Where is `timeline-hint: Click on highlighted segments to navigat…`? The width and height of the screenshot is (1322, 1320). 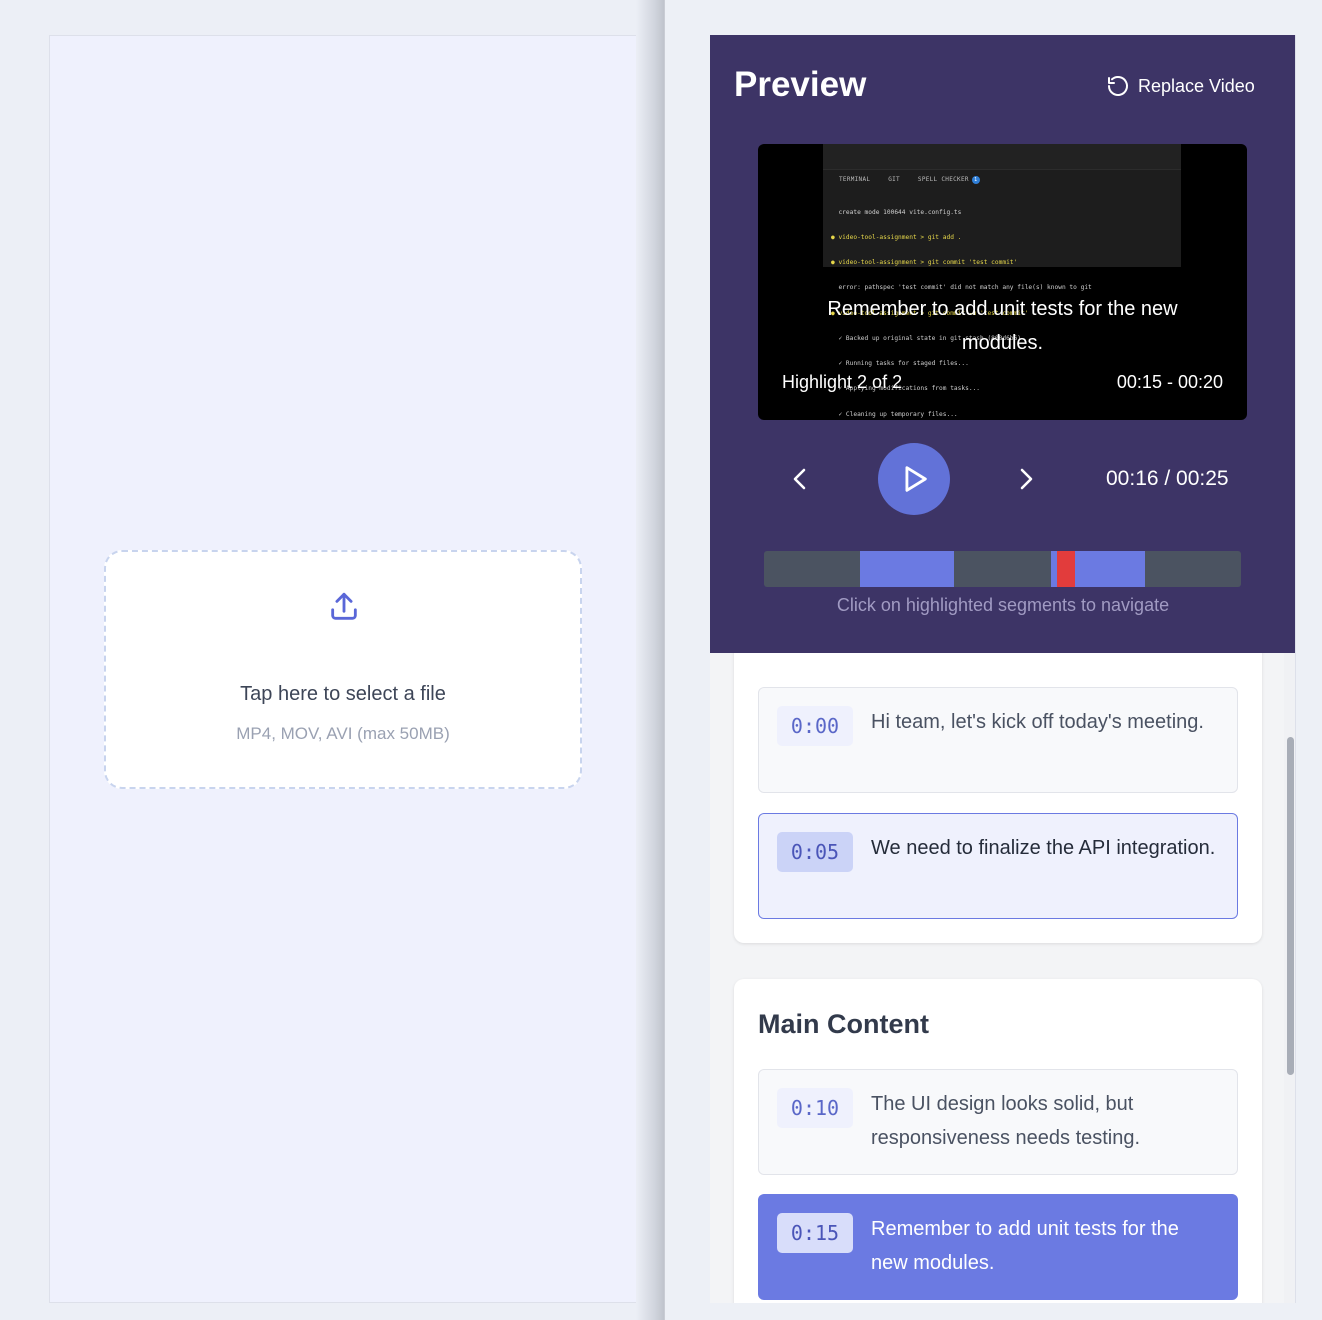
timeline-hint: Click on highlighted segments to navigat… is located at coordinates (1003, 605).